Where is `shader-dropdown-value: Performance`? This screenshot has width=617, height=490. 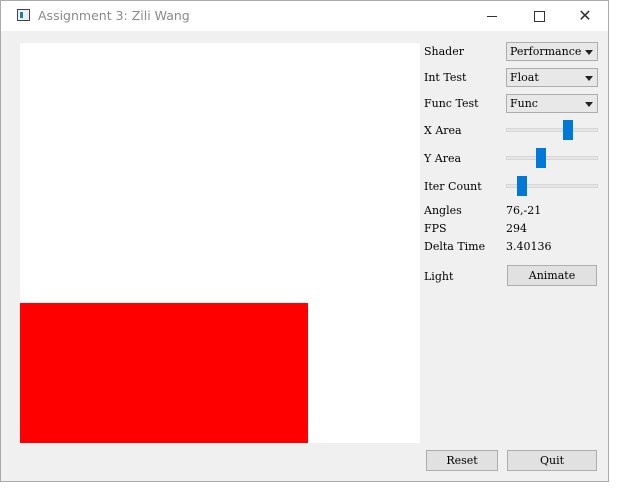
shader-dropdown-value: Performance is located at coordinates (546, 51).